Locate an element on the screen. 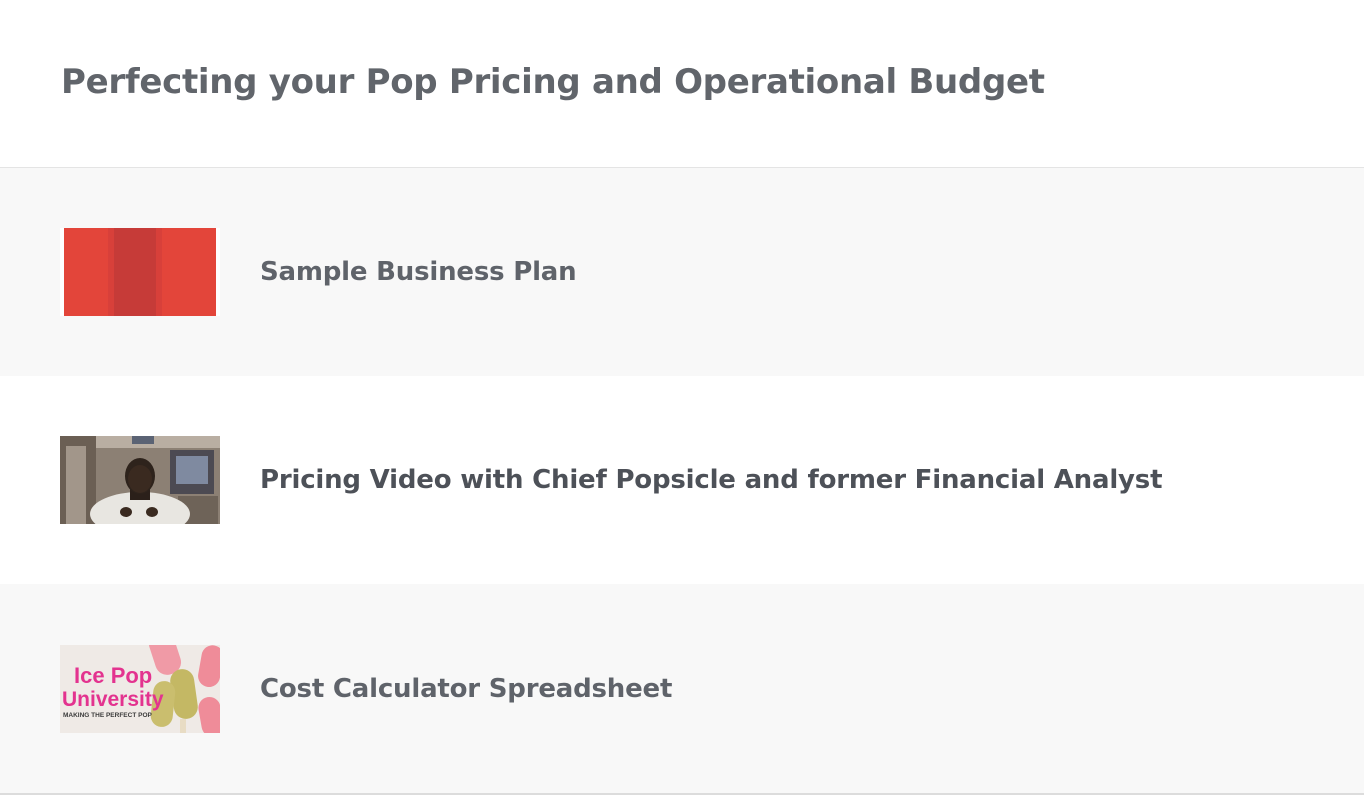  red-document-thumbnail-icon is located at coordinates (140, 272).